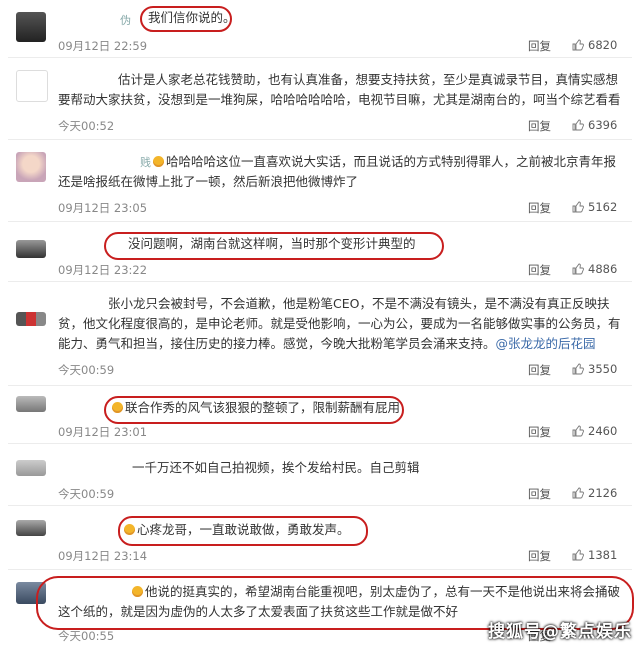 The width and height of the screenshot is (640, 650). I want to click on timestamp: 09月12日 23:05, so click(103, 208).